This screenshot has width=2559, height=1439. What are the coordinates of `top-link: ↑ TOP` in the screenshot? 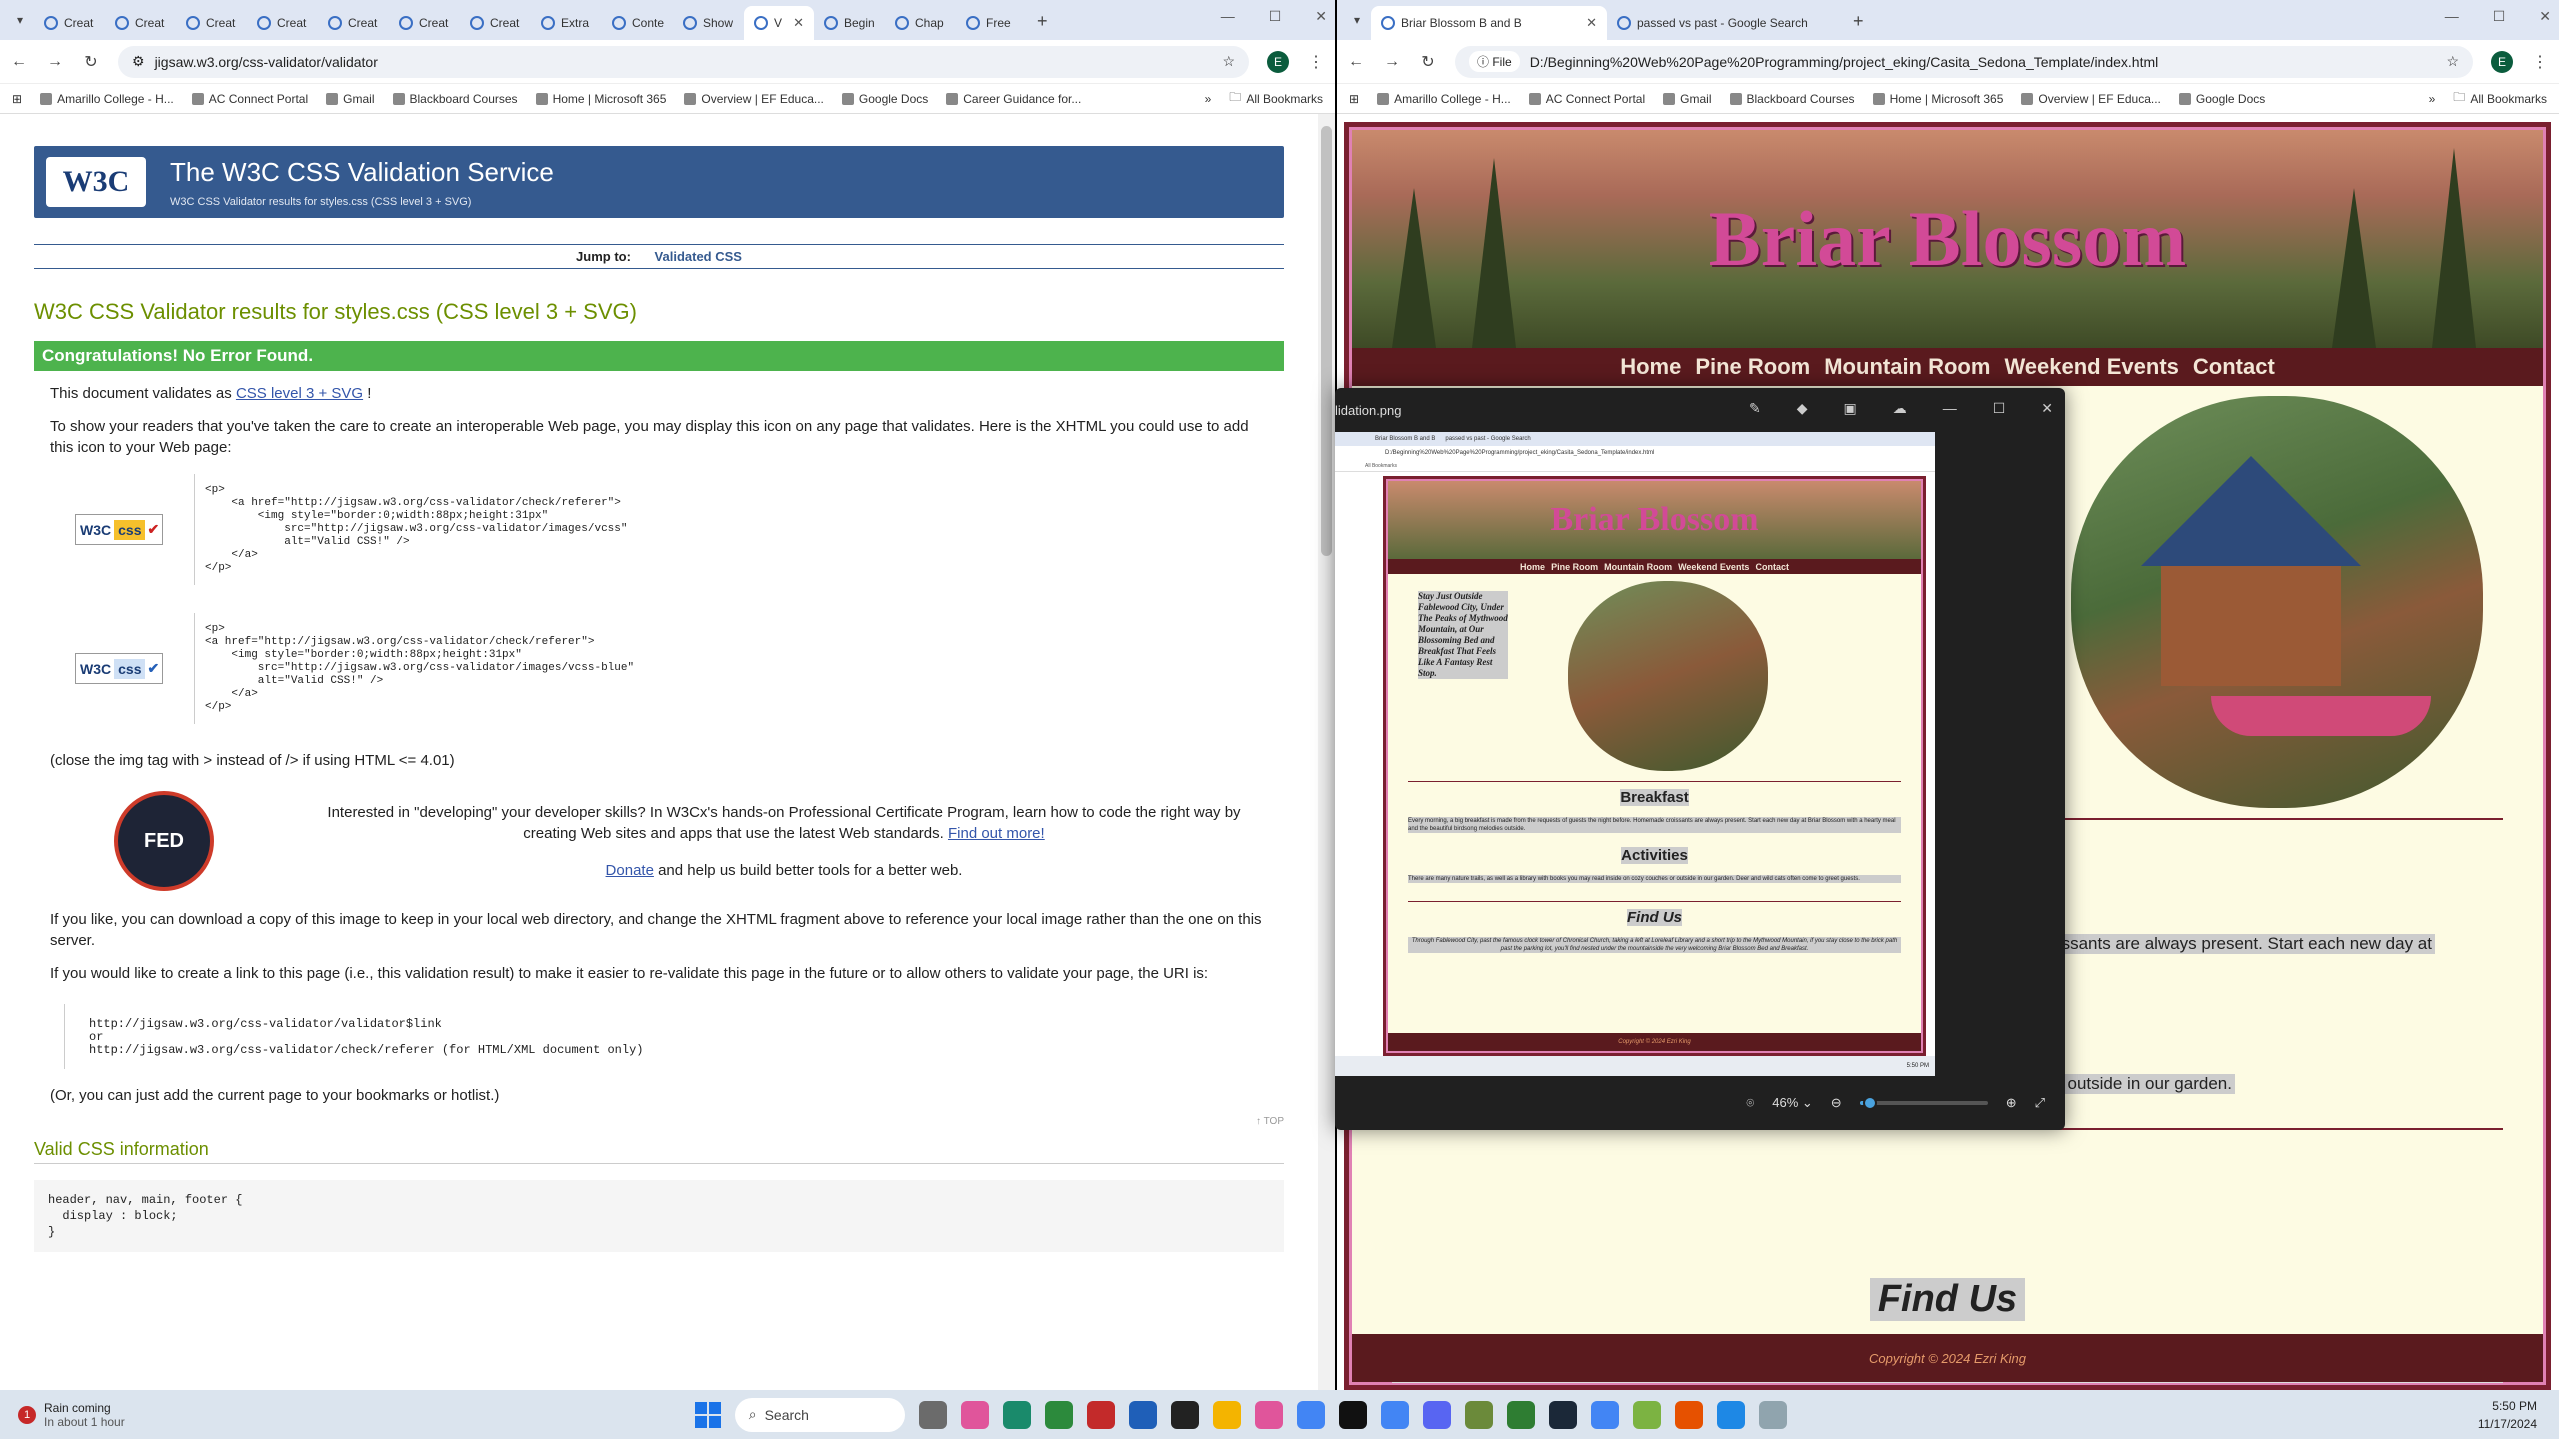 It's located at (659, 1121).